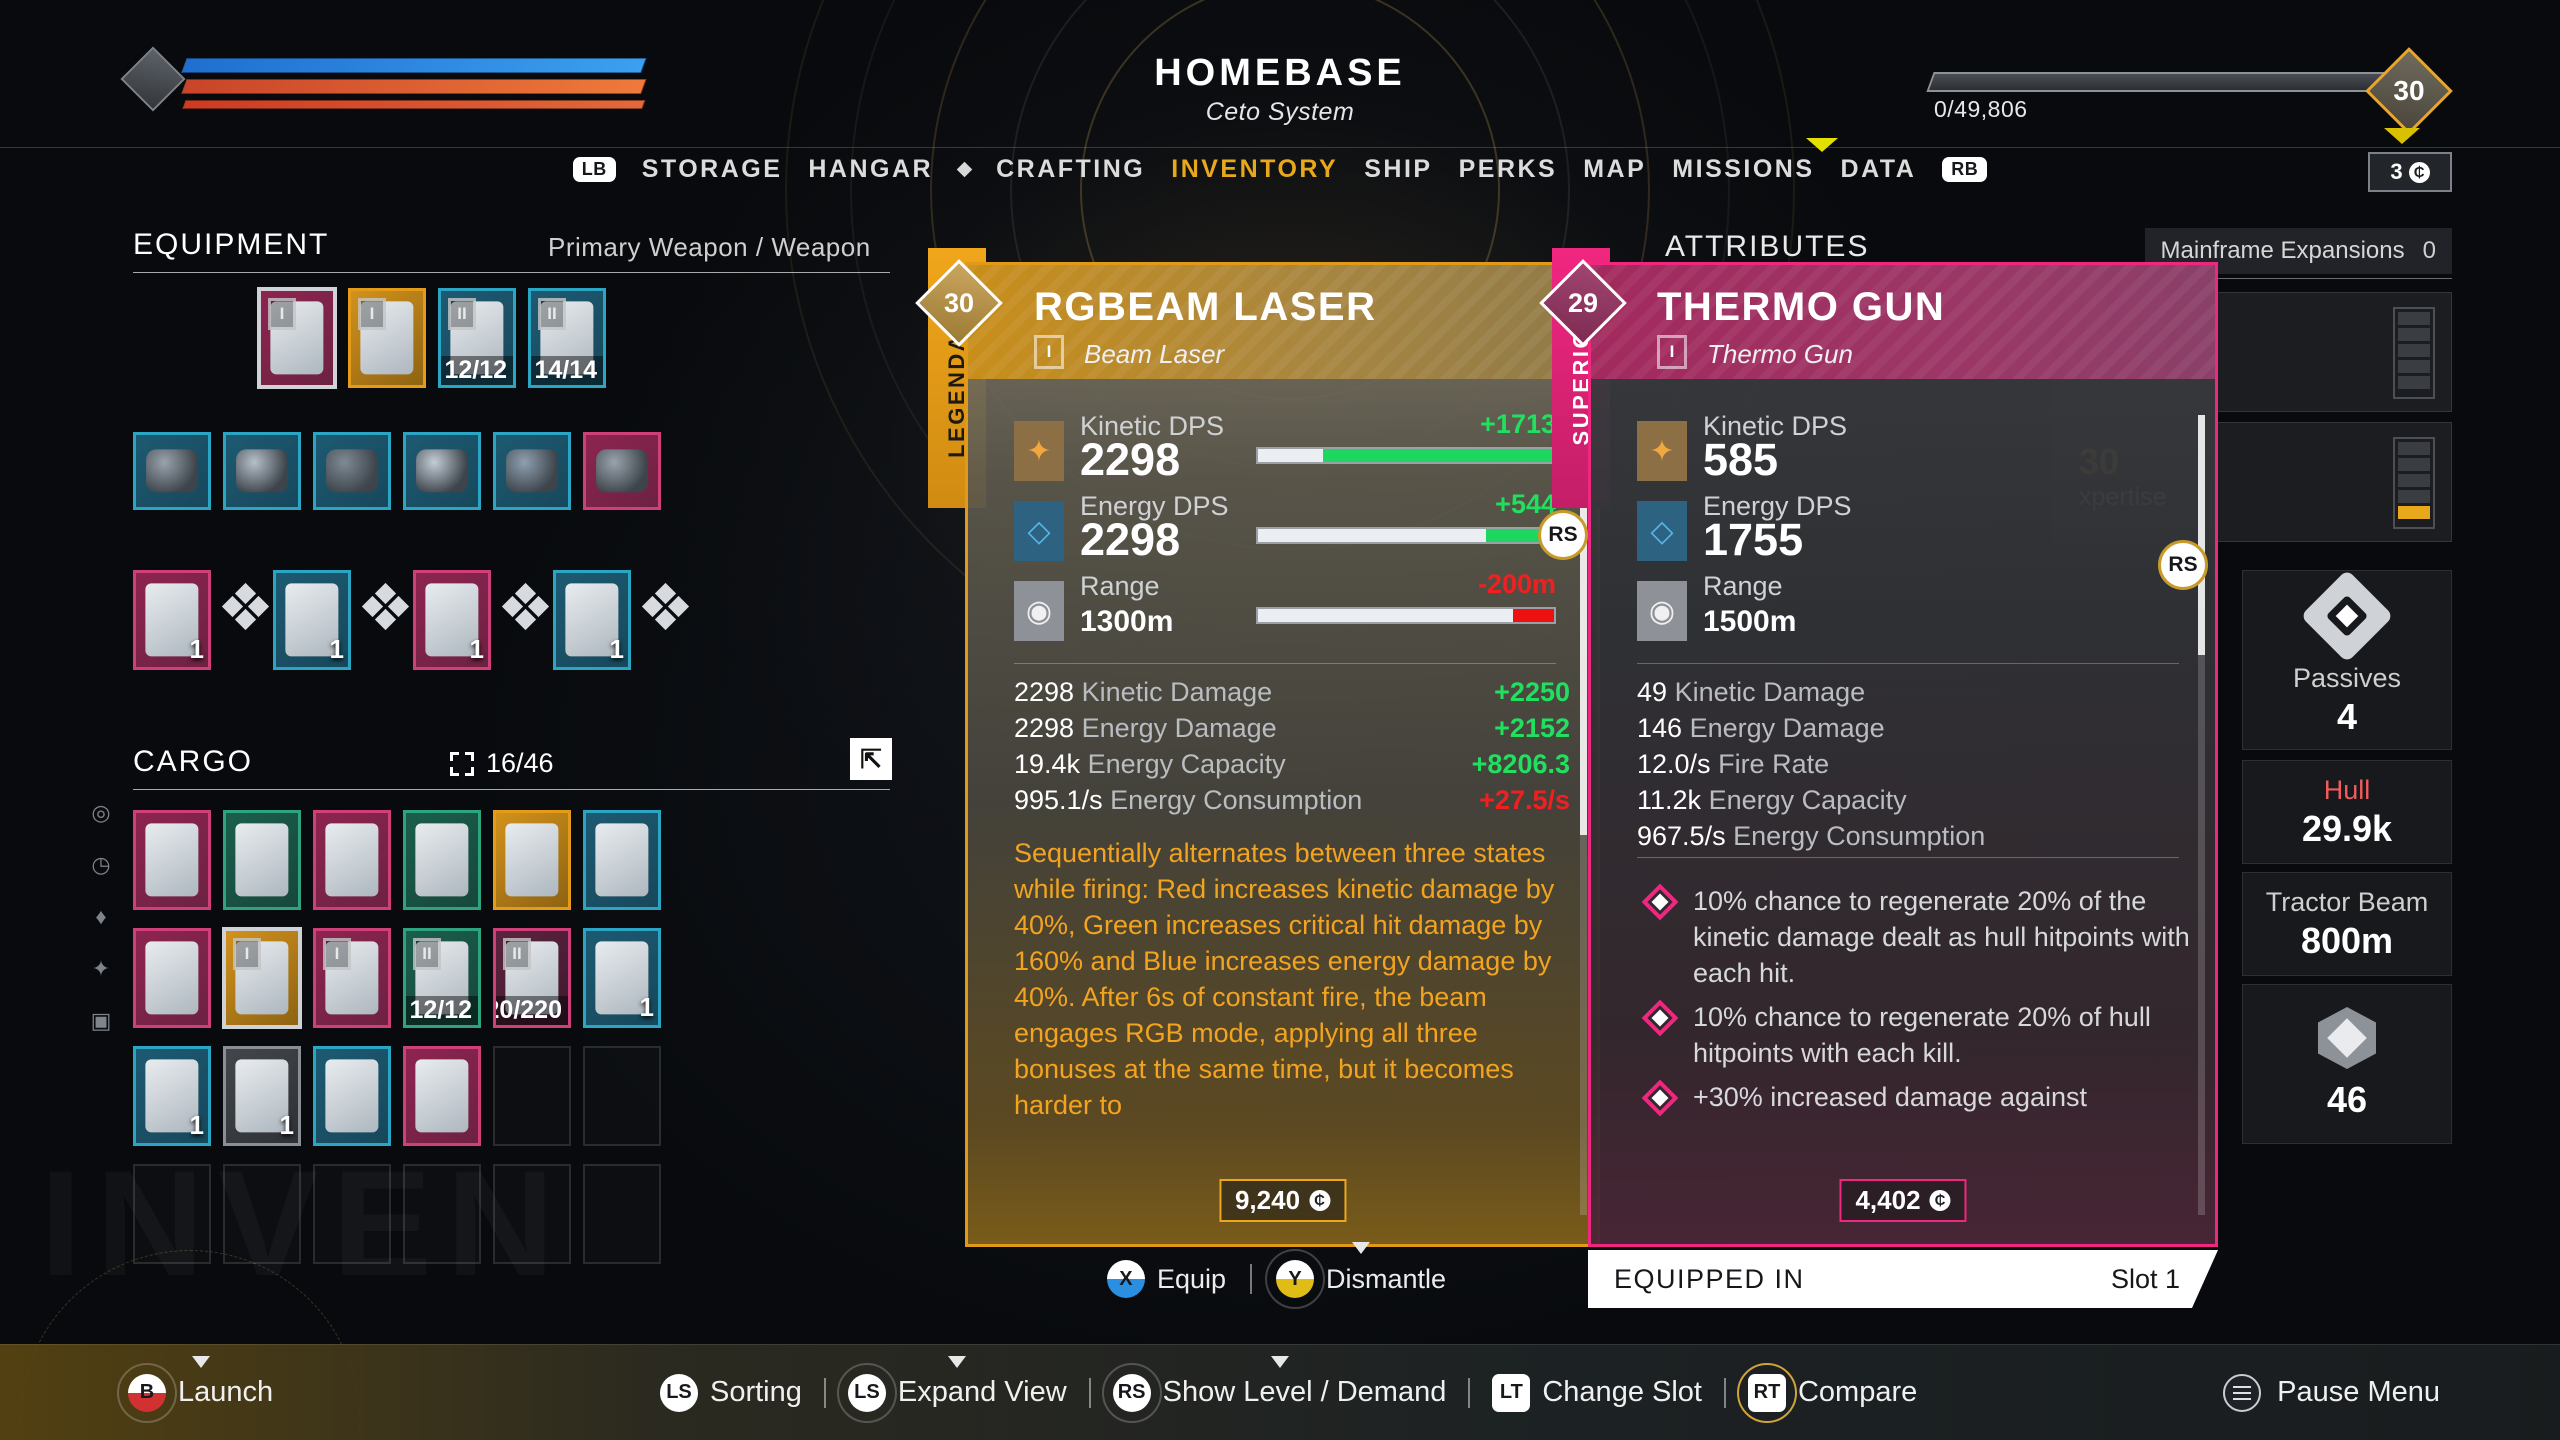  Describe the element at coordinates (679, 1392) in the screenshot. I see `sorting-button-icon: LS` at that location.